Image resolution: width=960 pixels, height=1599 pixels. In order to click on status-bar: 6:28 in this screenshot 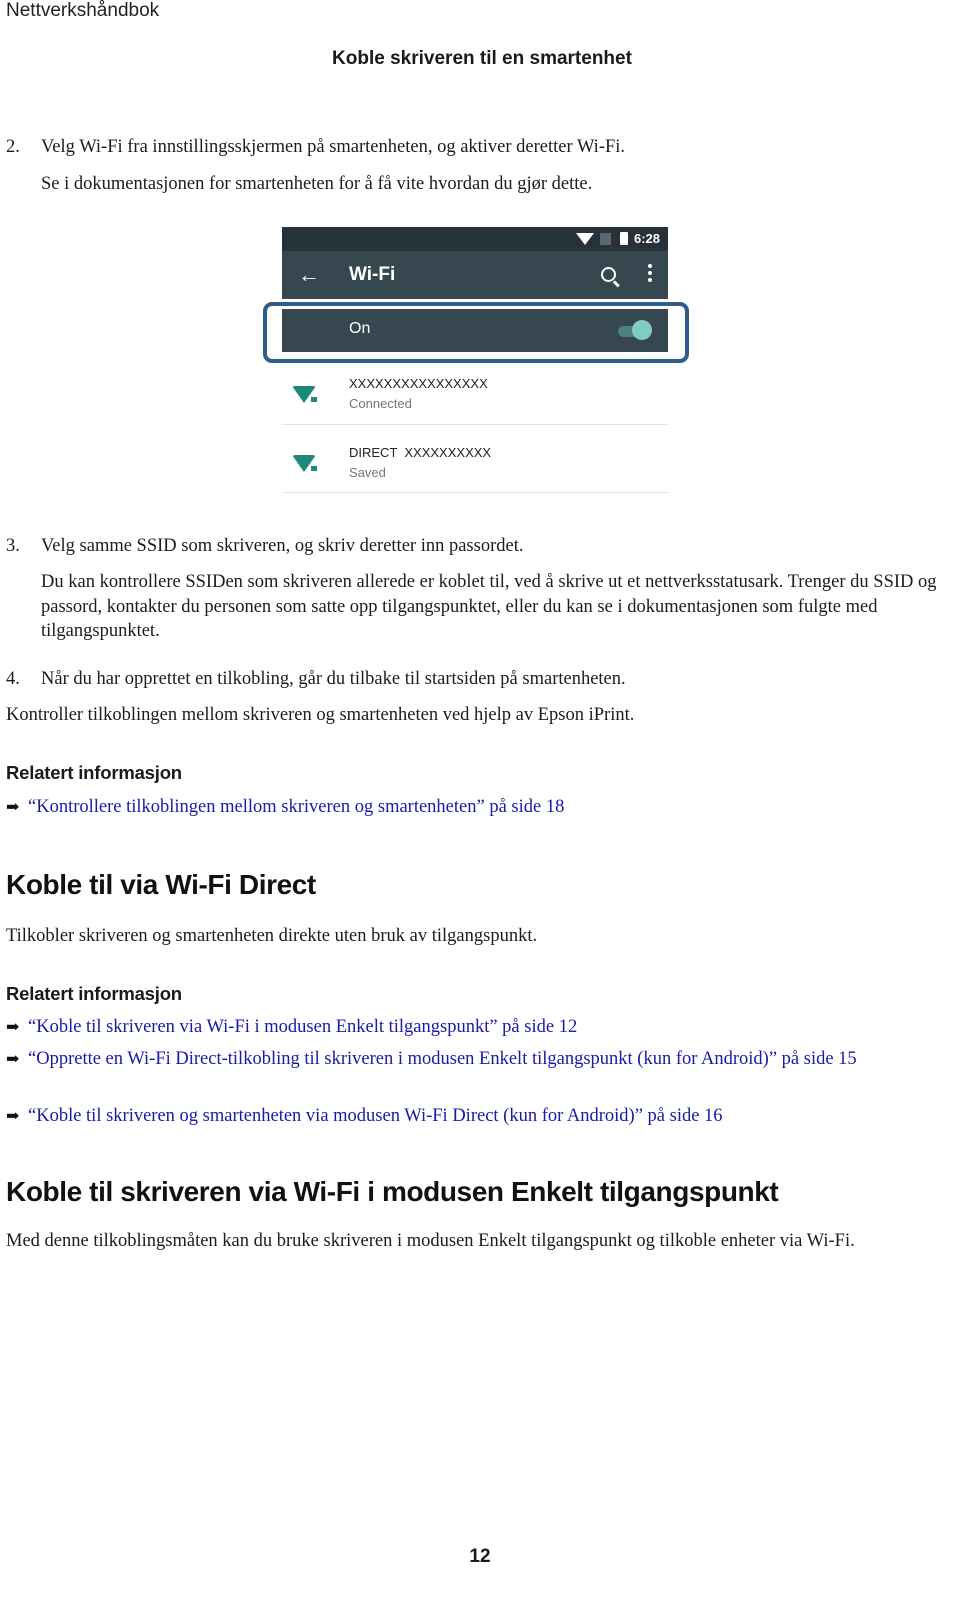, I will do `click(475, 239)`.